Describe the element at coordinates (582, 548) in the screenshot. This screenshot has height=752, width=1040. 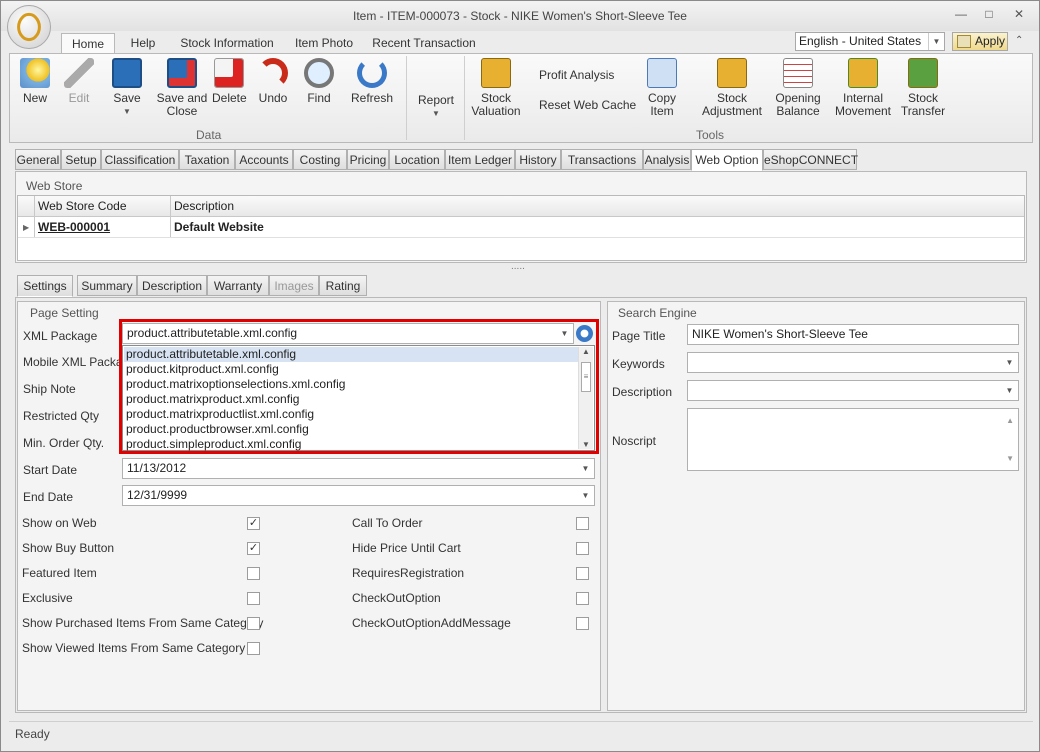
I see `right-option-1-checkbox` at that location.